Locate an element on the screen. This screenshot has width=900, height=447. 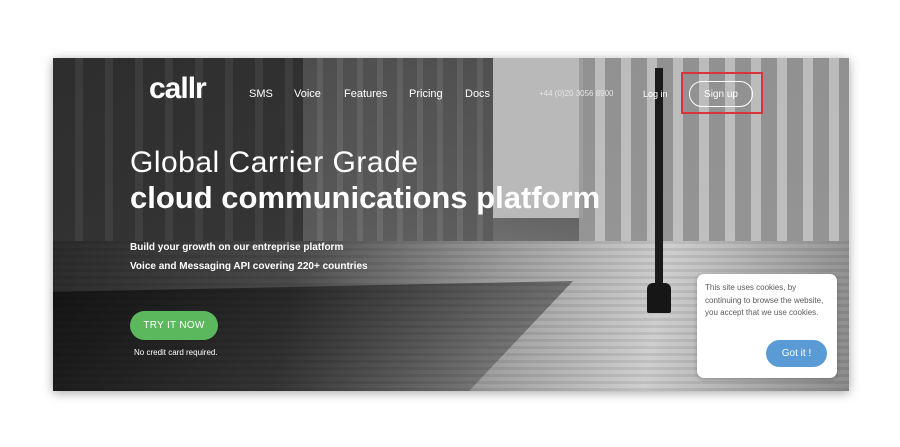
hero-title-line2: cloud communications platform is located at coordinates (365, 197).